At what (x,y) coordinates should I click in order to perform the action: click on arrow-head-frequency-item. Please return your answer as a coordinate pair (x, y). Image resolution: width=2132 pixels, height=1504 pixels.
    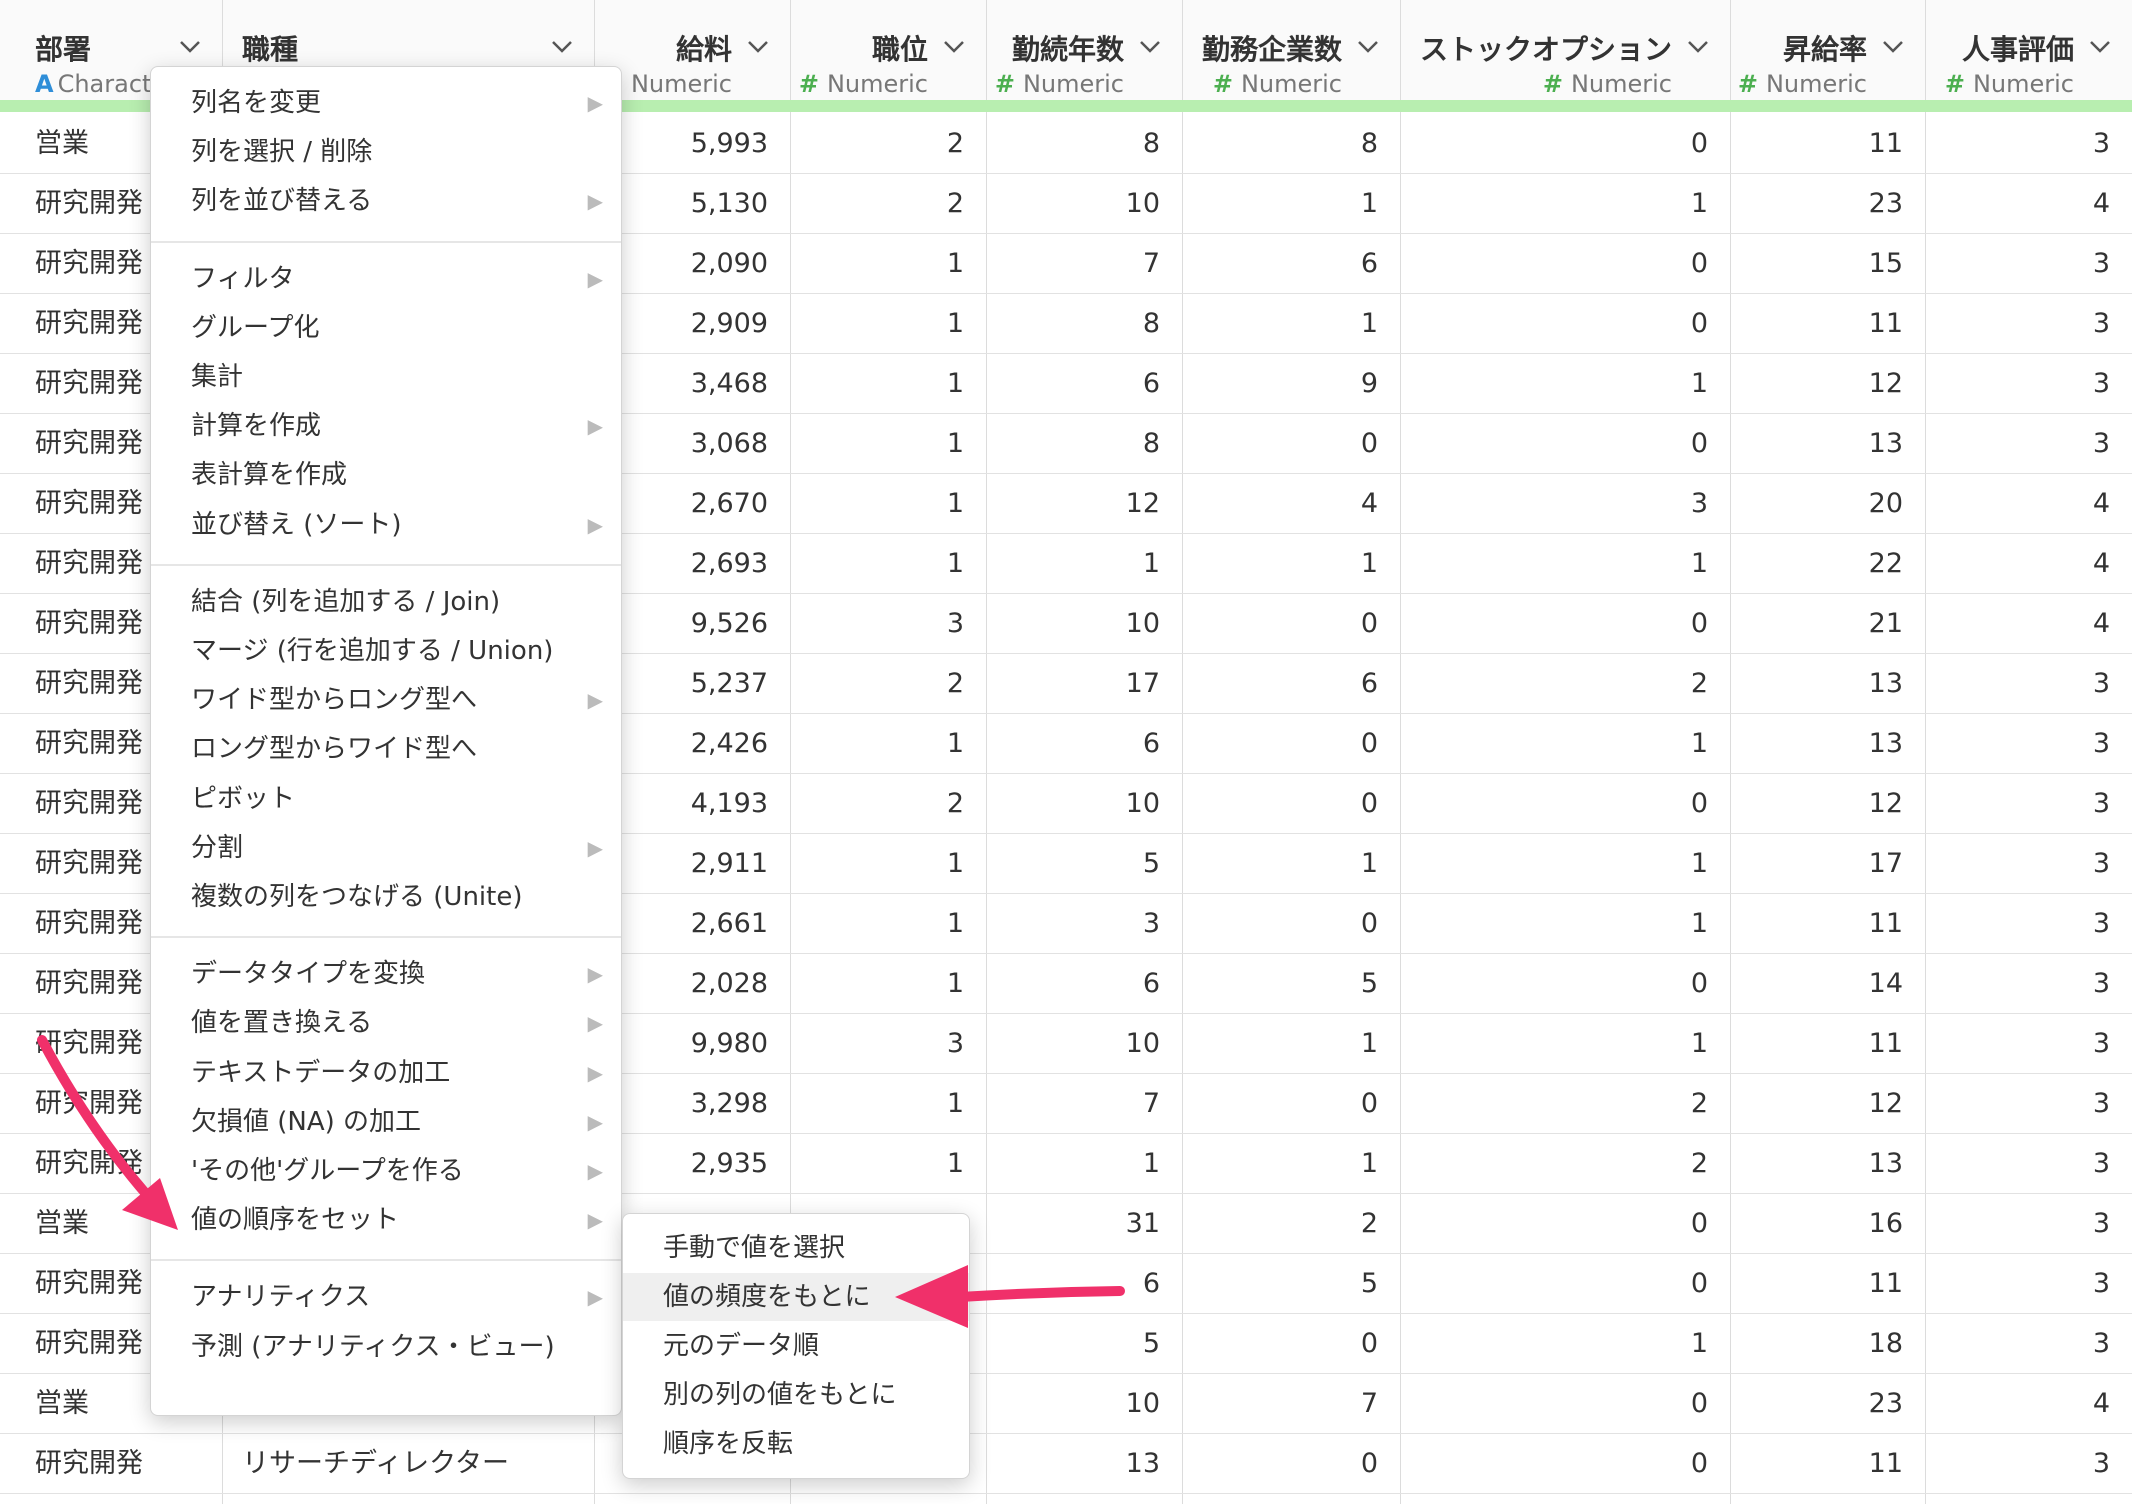
    Looking at the image, I should click on (931, 1296).